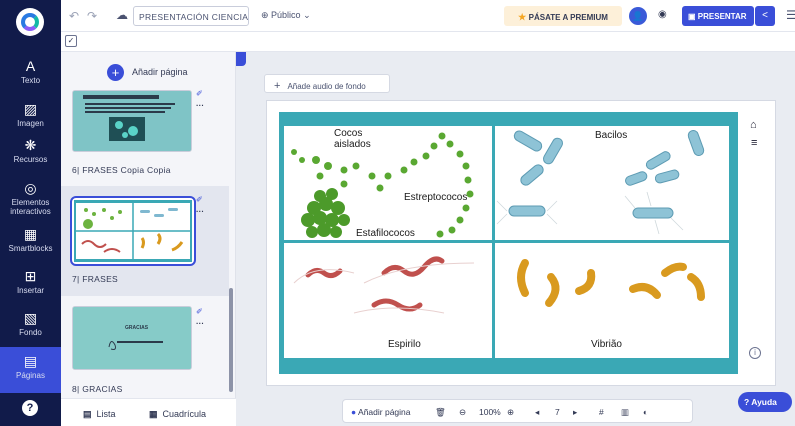 The height and width of the screenshot is (426, 795). I want to click on label-estreptococos: Estreptococos, so click(436, 197).